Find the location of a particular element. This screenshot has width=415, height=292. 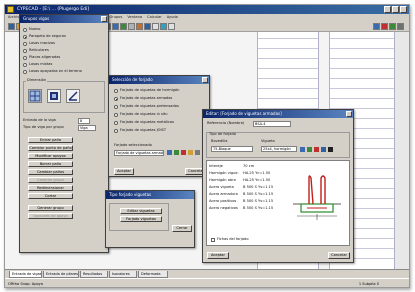

beam-icon is located at coordinates (54, 96).